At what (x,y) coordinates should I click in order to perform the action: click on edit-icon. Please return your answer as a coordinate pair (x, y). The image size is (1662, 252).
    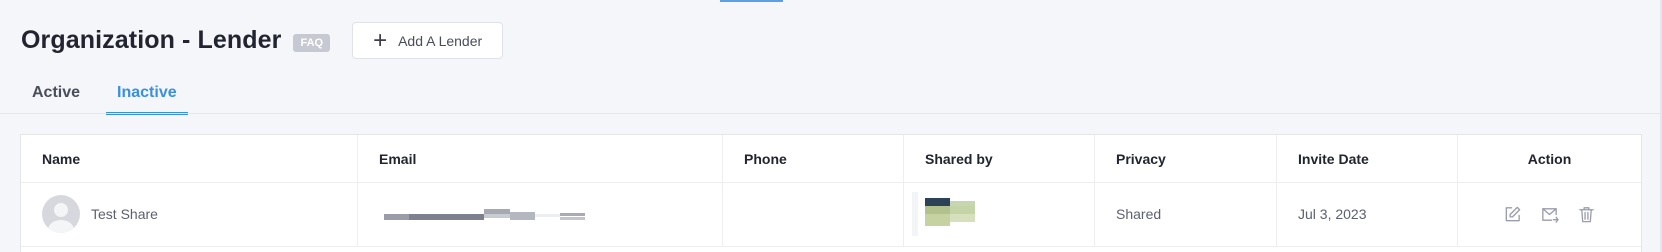
    Looking at the image, I should click on (1512, 214).